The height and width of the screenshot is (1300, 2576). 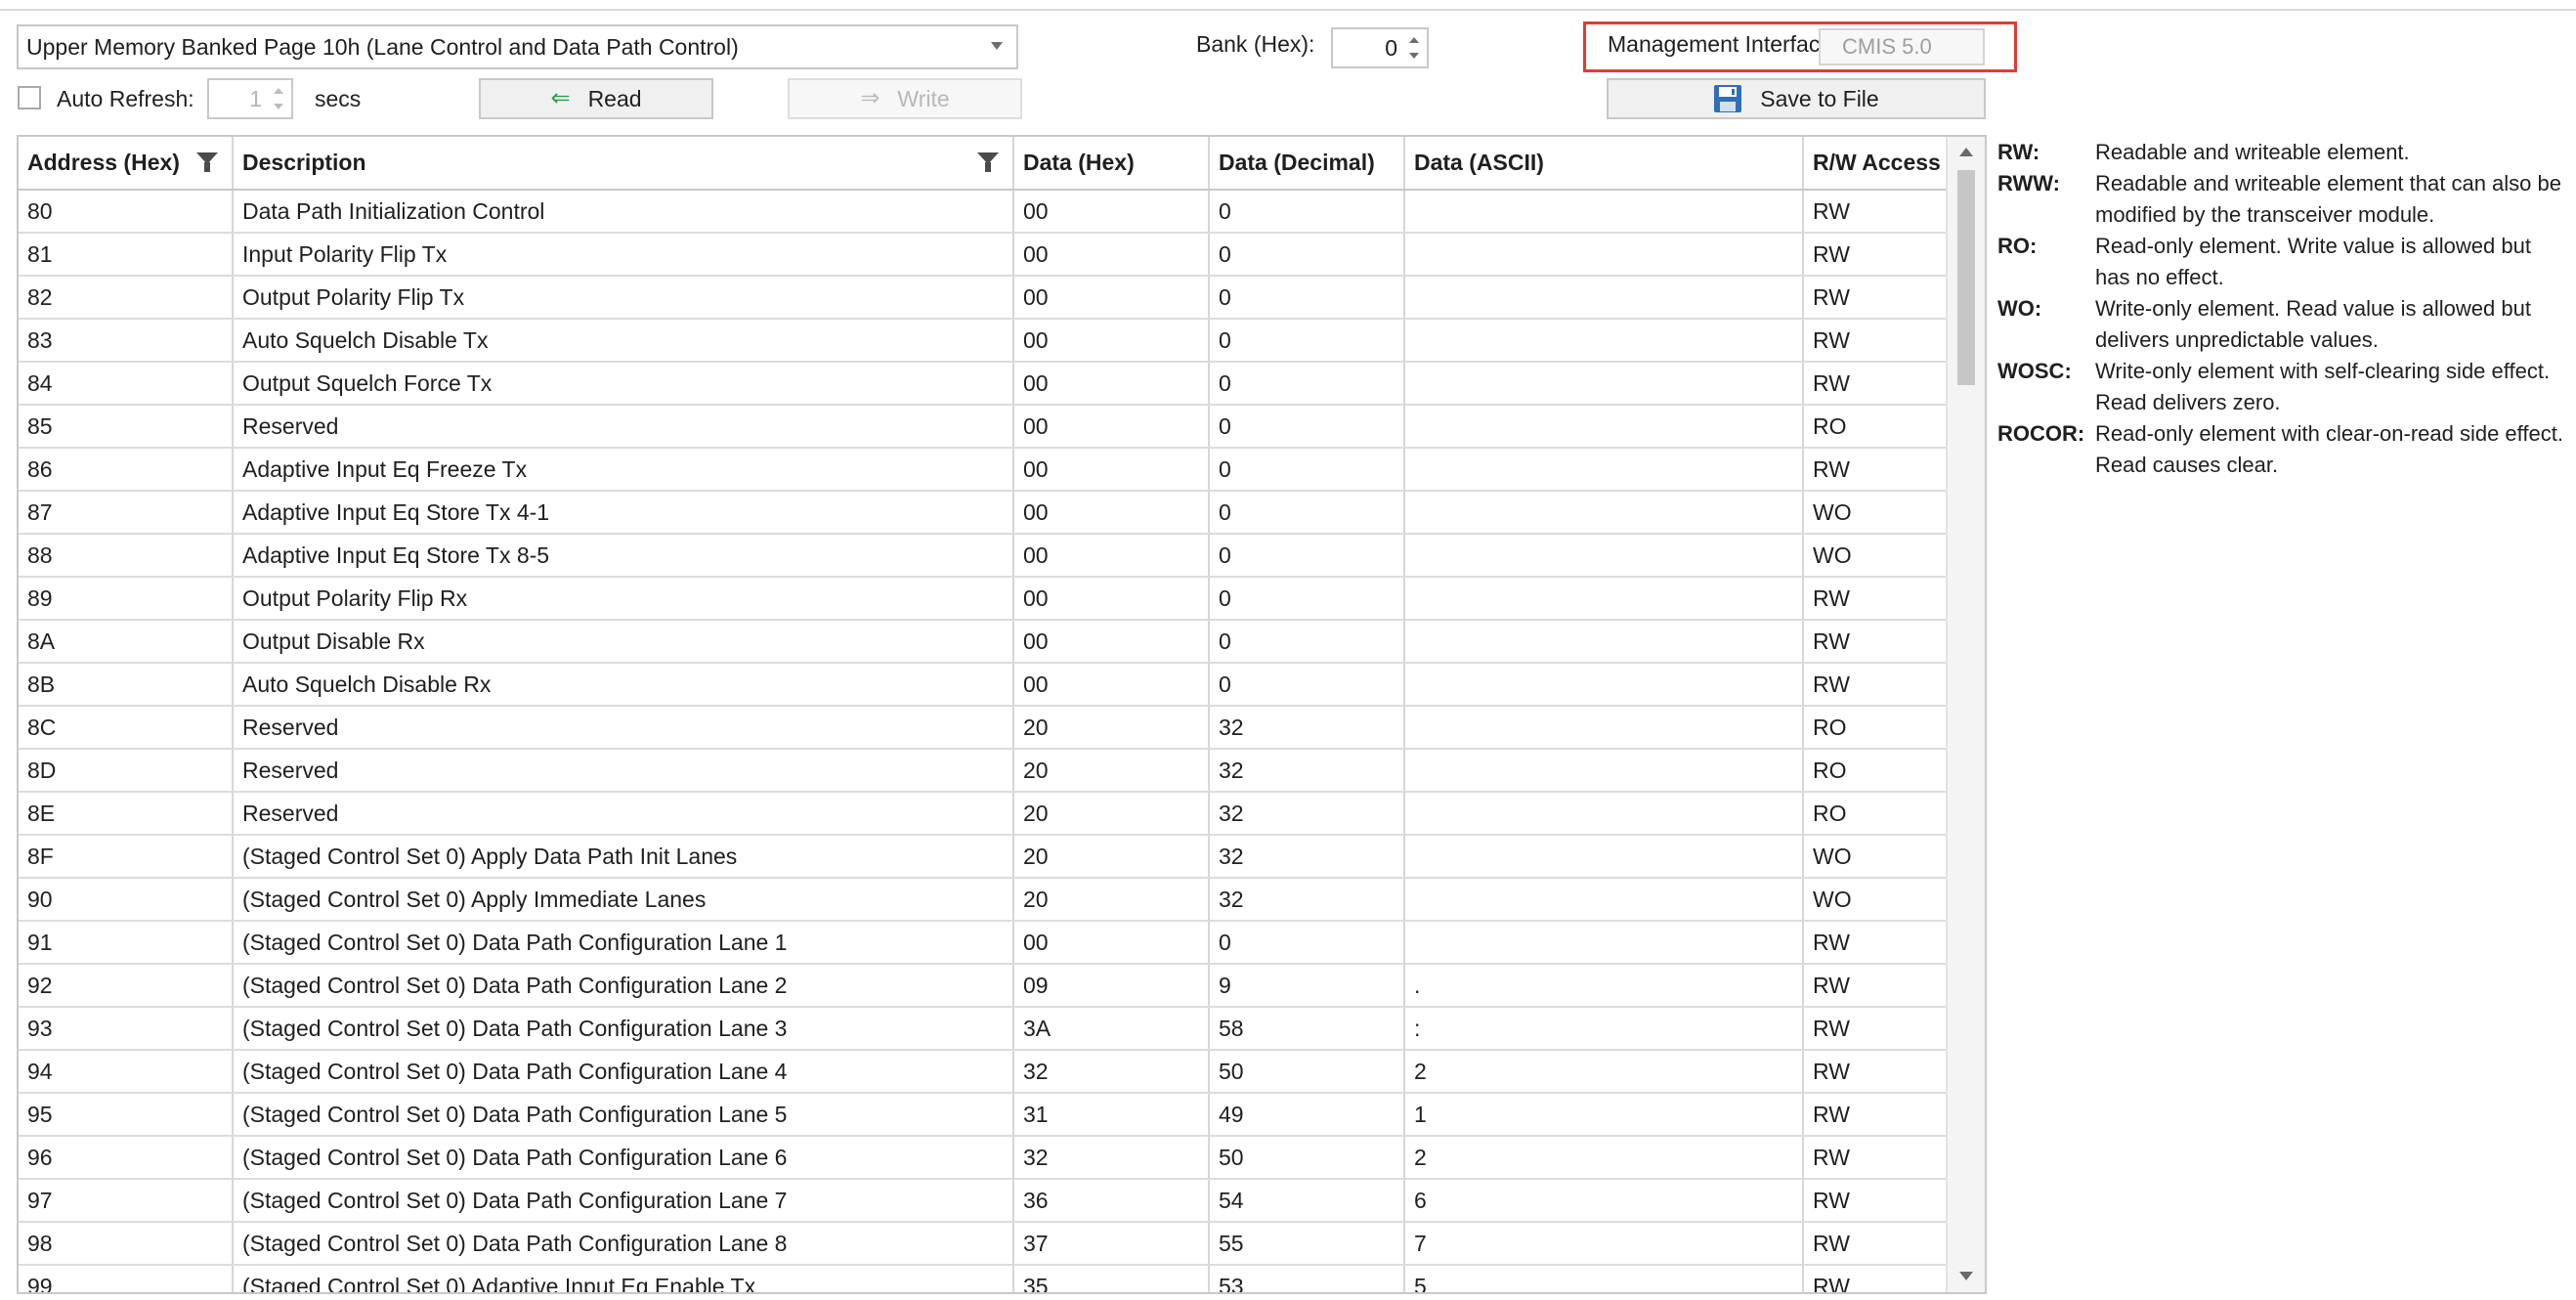 What do you see at coordinates (985, 427) in the screenshot?
I see `table-row: 85 Reserved 00 0 RO` at bounding box center [985, 427].